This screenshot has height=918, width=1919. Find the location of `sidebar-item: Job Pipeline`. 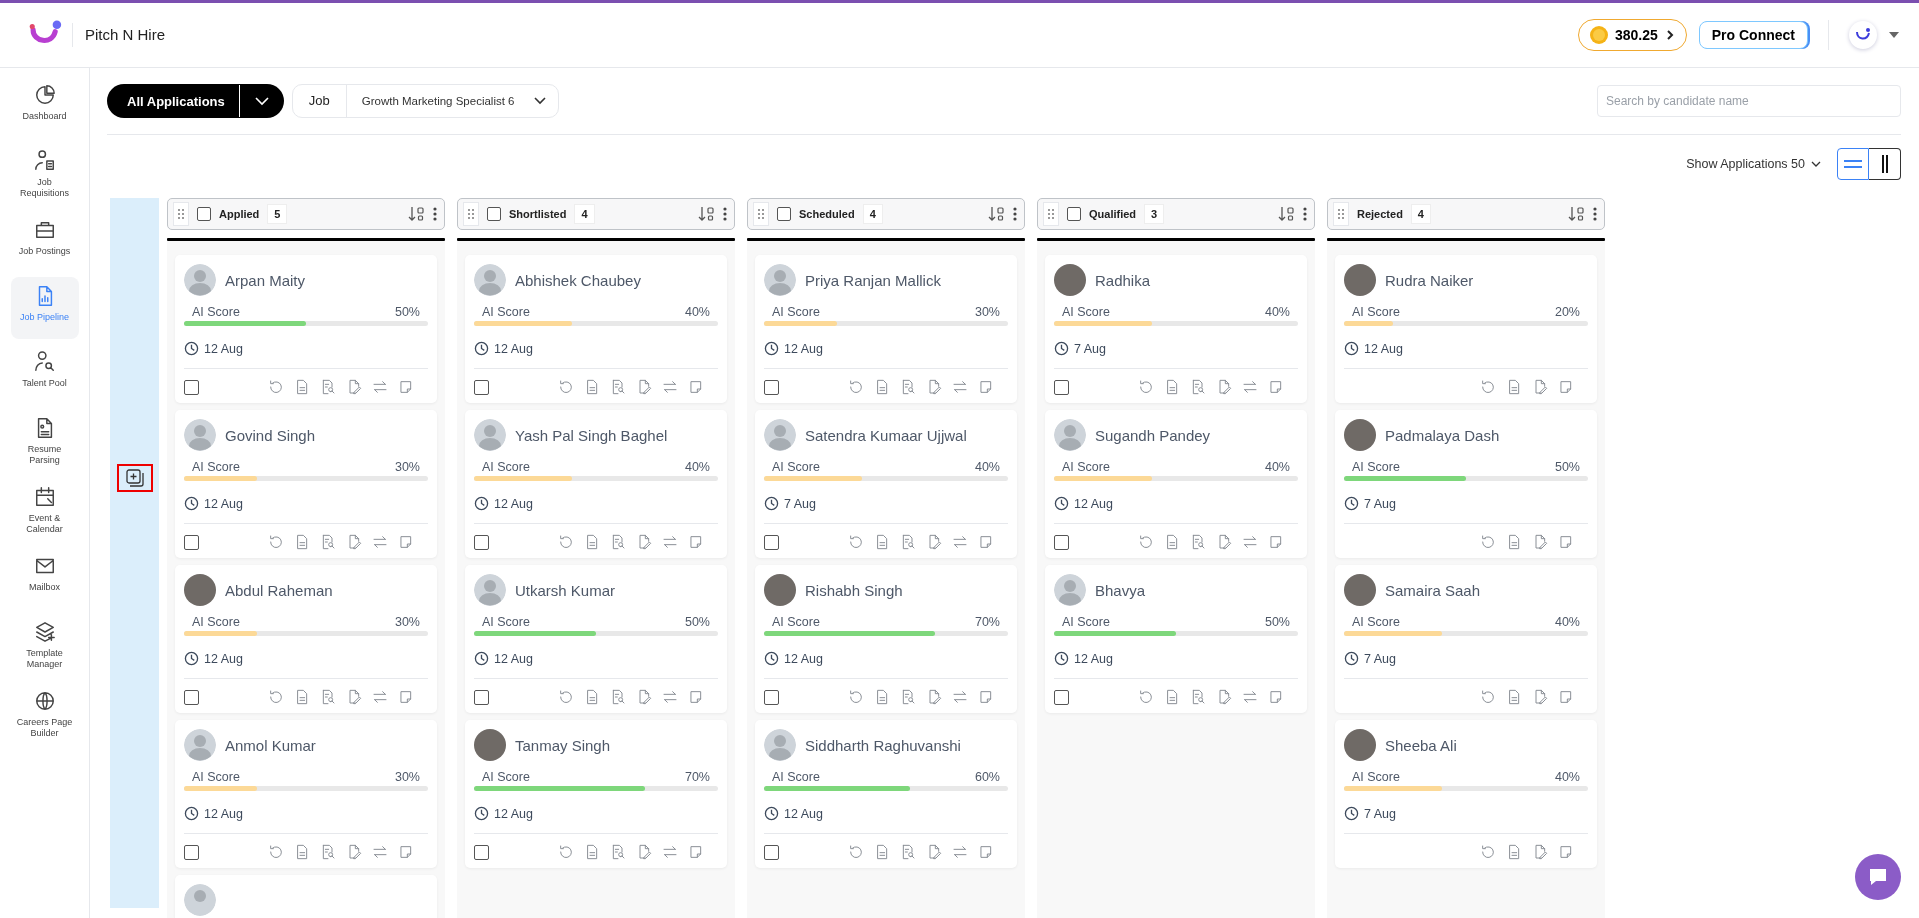

sidebar-item: Job Pipeline is located at coordinates (44, 308).